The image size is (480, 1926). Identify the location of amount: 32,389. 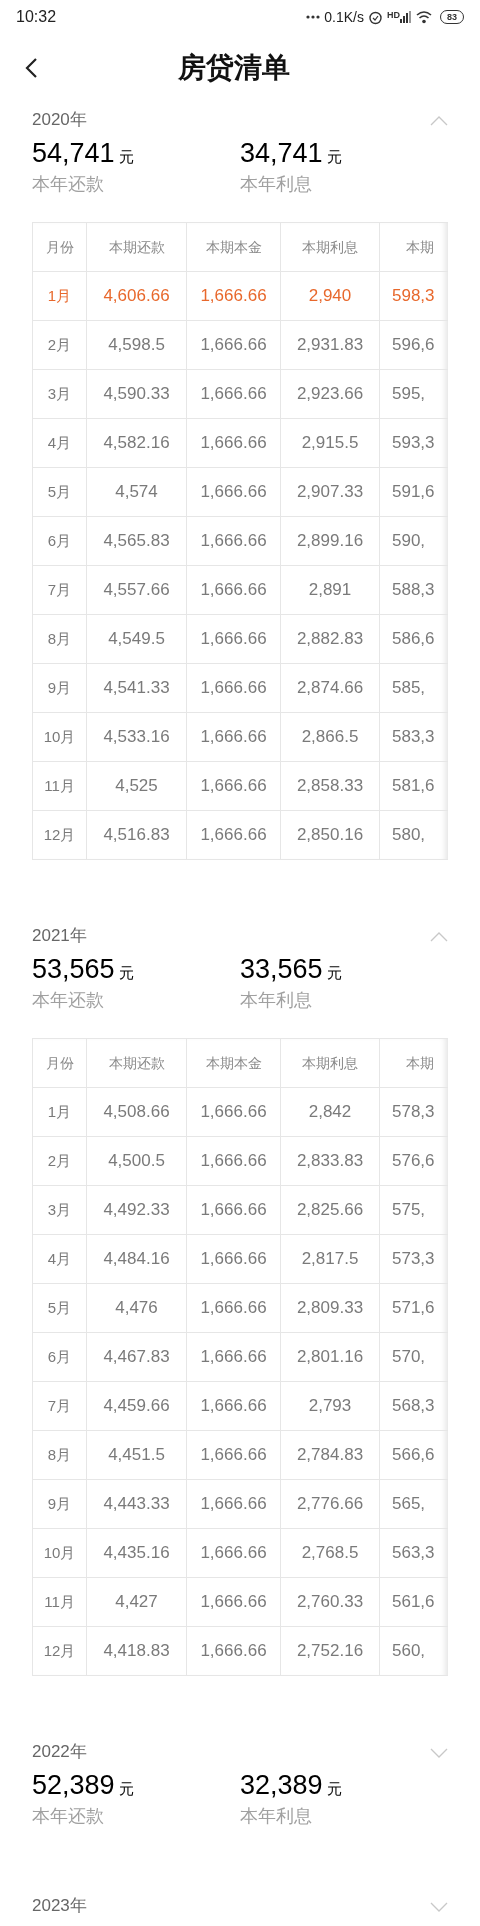
(281, 1785).